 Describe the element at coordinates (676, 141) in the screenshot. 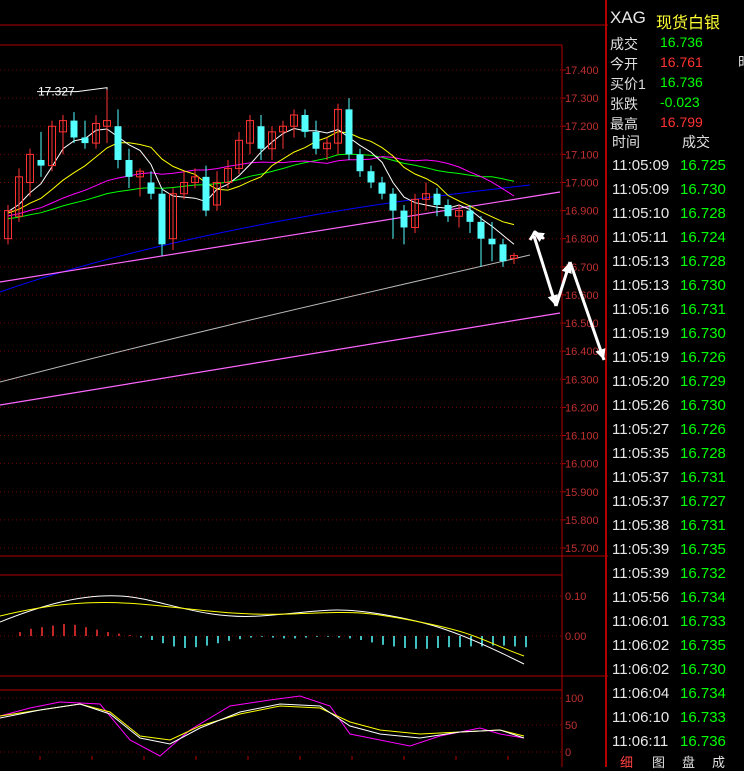

I see `ticks-header: 时间 成交` at that location.